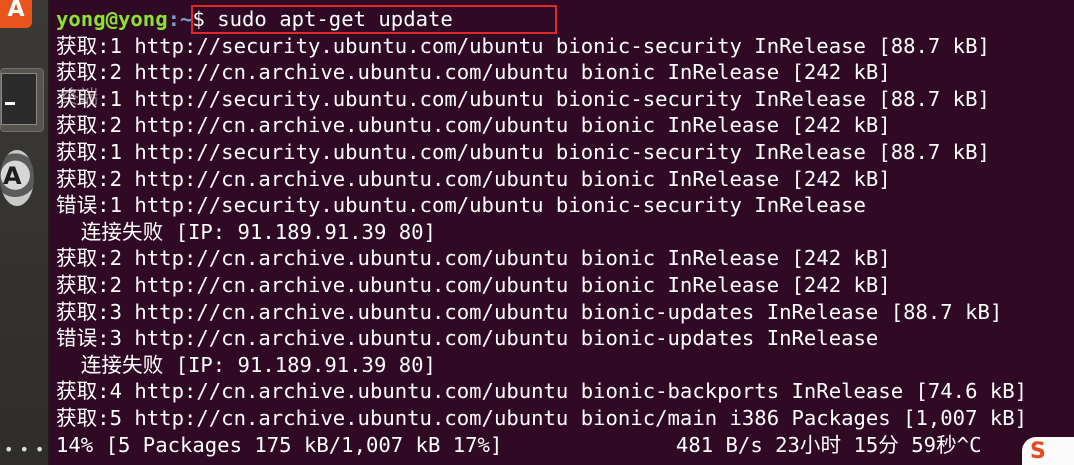 This screenshot has height=465, width=1074. I want to click on terminal-screen-icon, so click(19, 99).